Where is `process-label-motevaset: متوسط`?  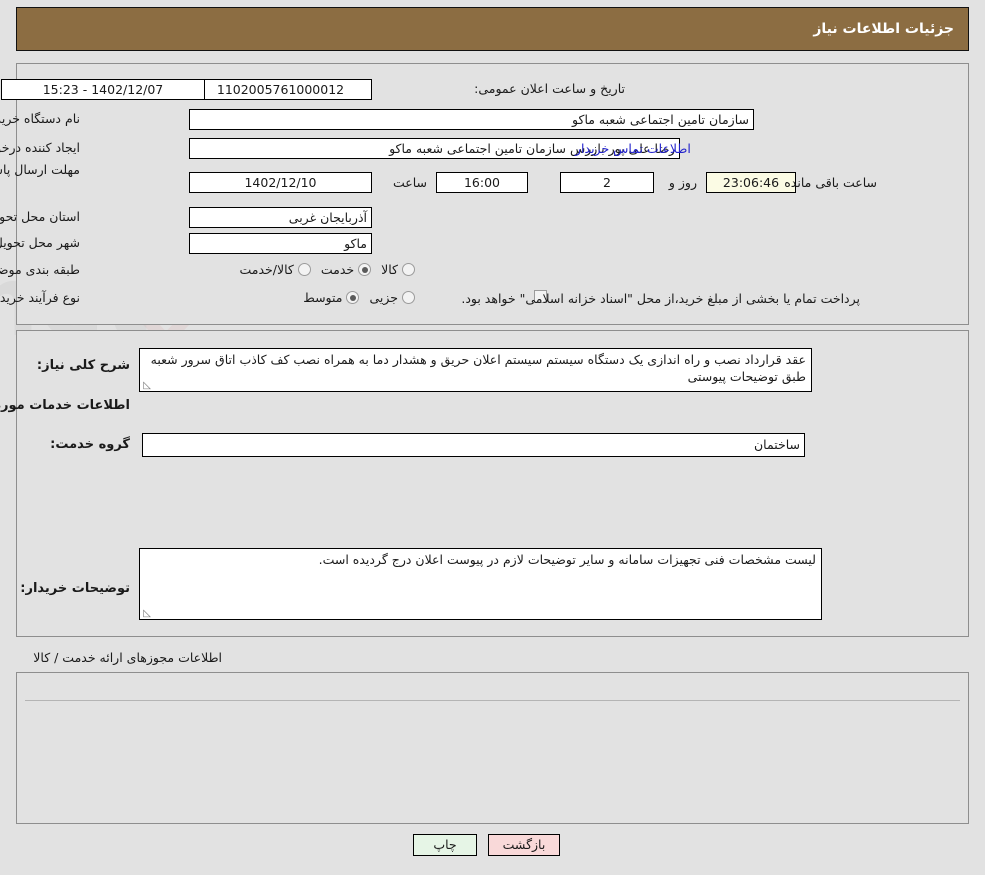 process-label-motevaset: متوسط is located at coordinates (323, 297).